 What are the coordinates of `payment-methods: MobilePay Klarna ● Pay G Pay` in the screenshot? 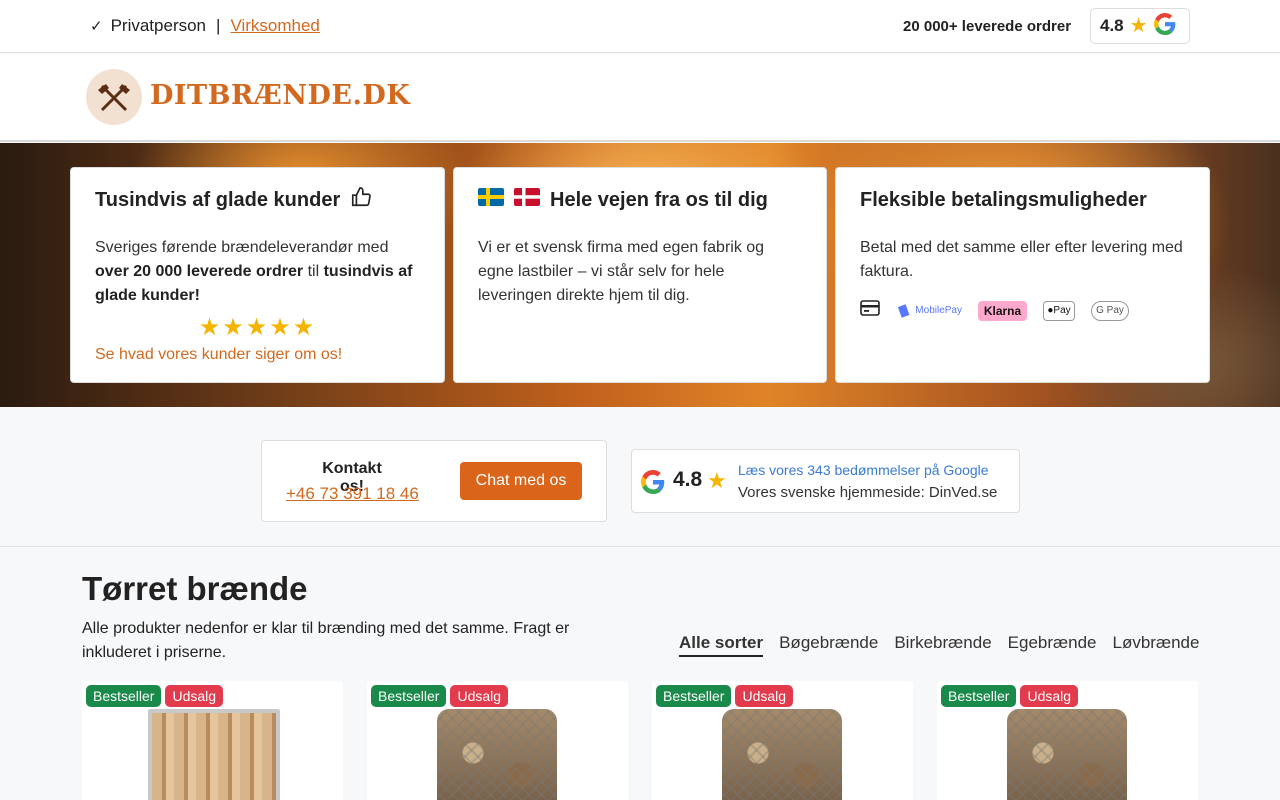 It's located at (1022, 310).